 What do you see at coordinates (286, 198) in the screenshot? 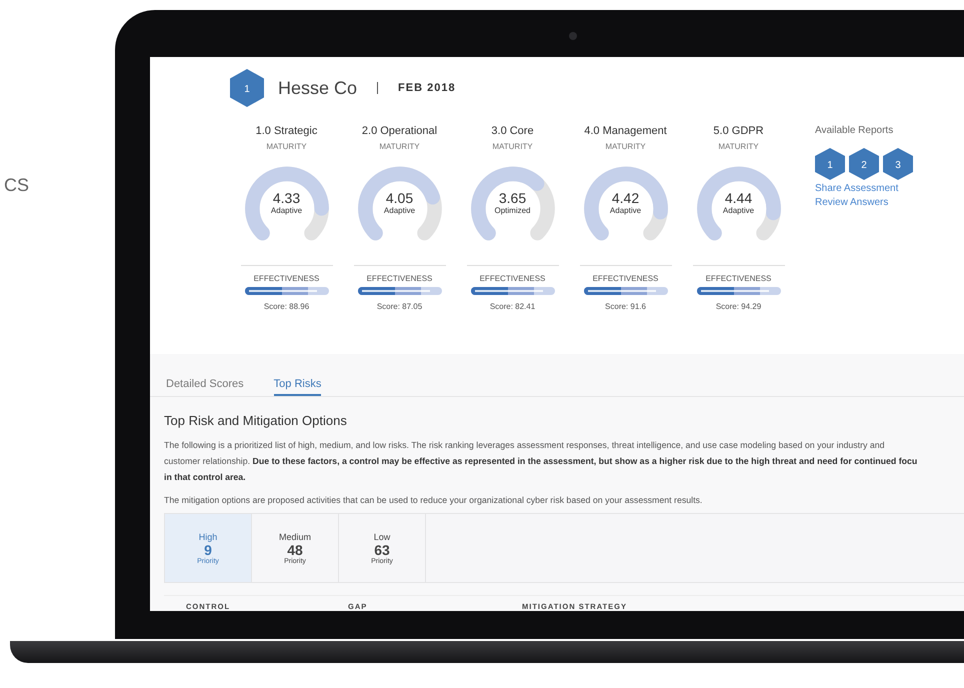
I see `maturity-score: 4.33` at bounding box center [286, 198].